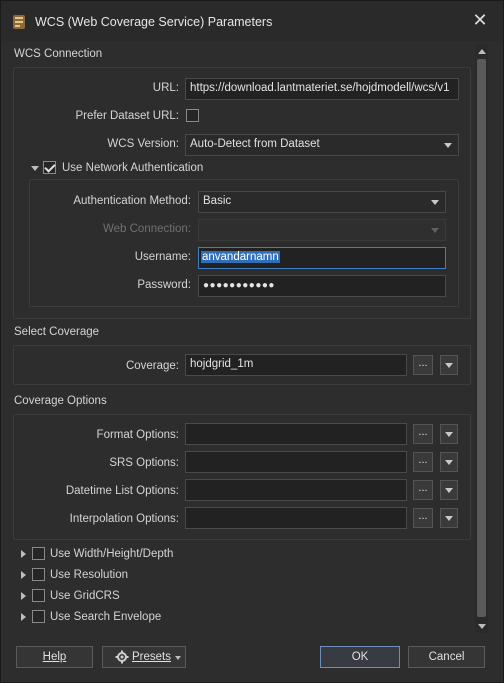 This screenshot has height=683, width=504. What do you see at coordinates (322, 145) in the screenshot?
I see `wcs-version-select: Auto-Detect from Dataset` at bounding box center [322, 145].